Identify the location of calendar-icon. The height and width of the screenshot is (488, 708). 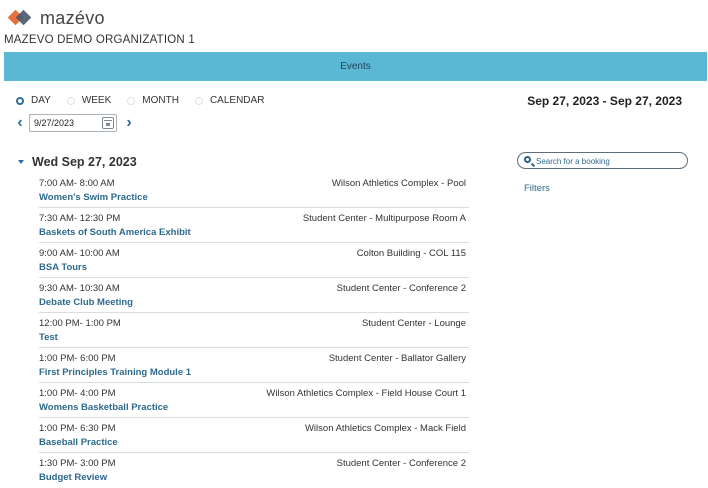
(108, 123).